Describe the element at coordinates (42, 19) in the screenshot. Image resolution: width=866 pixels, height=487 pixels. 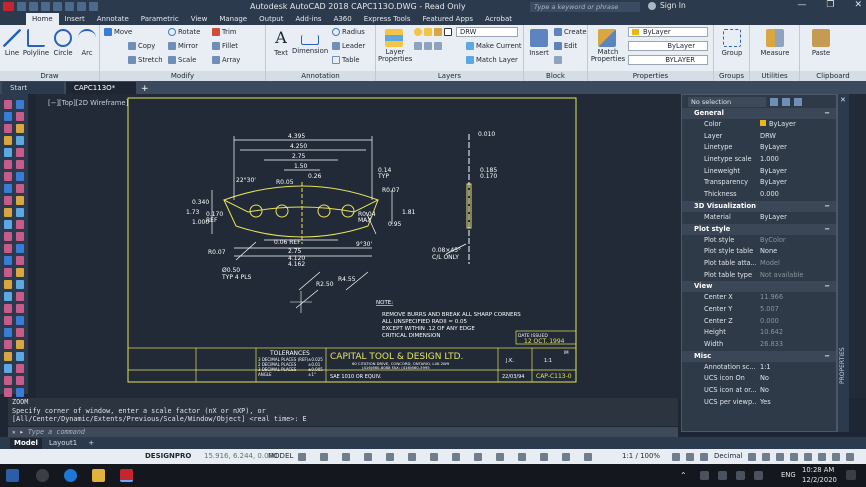
I see `tab-home: Home` at that location.